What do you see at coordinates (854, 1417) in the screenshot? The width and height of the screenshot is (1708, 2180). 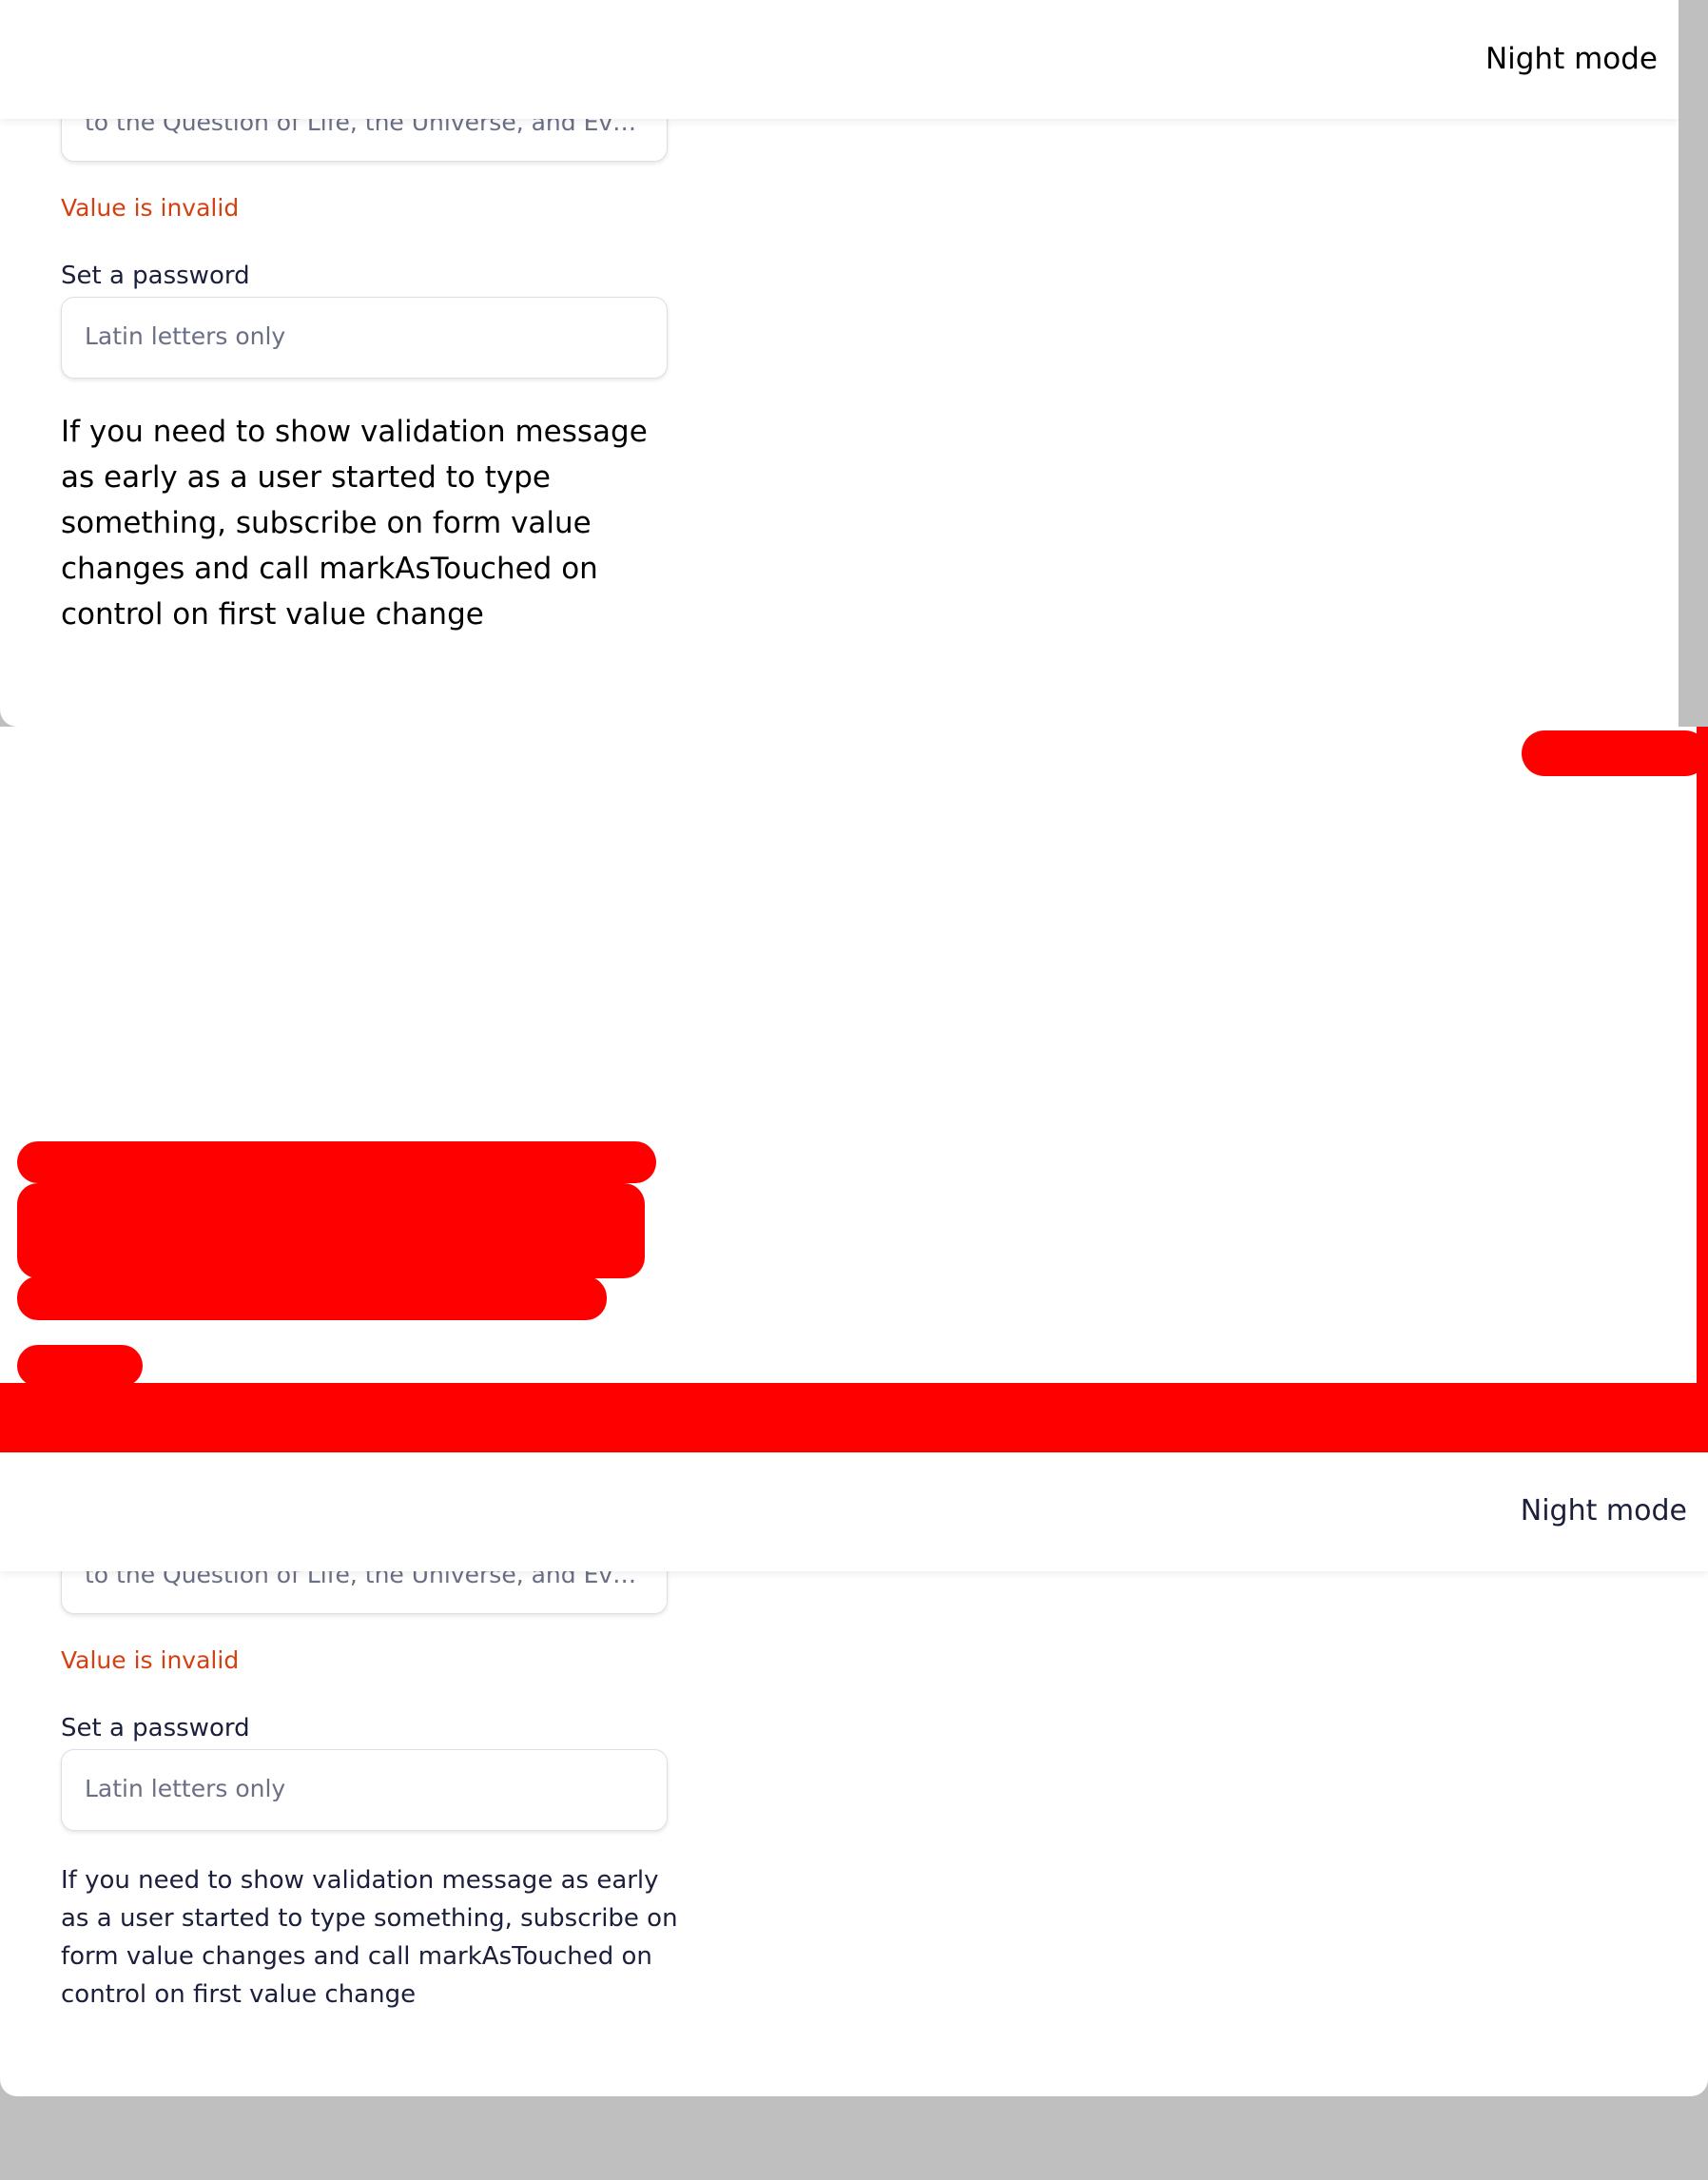 I see `redacted-bottom-bar` at bounding box center [854, 1417].